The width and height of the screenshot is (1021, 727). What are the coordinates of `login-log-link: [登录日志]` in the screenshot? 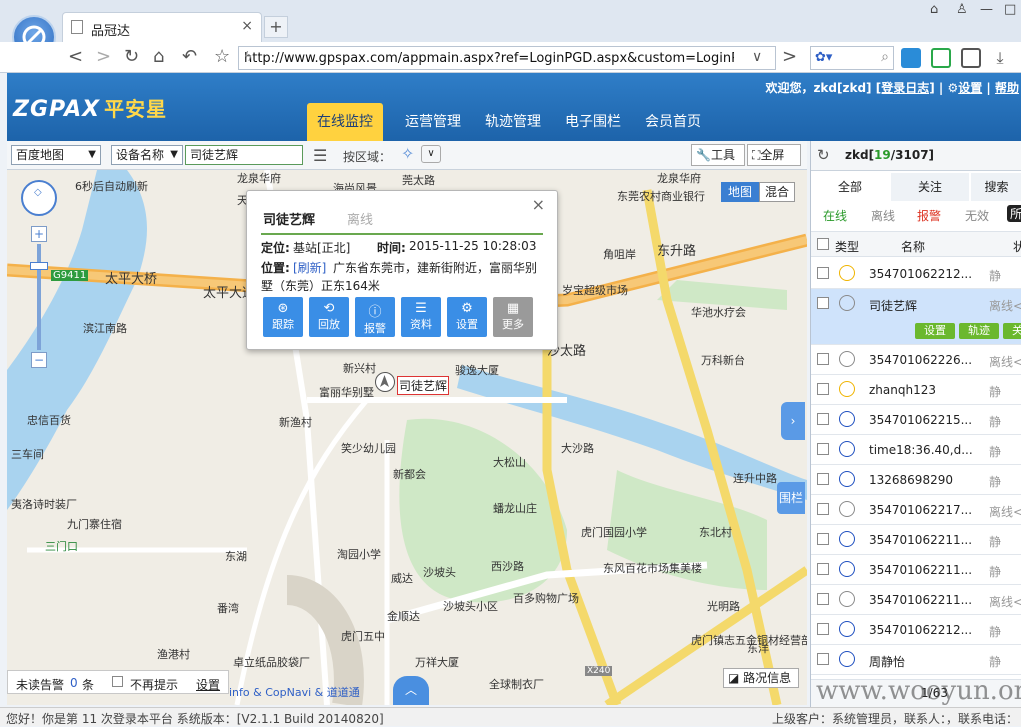 It's located at (905, 88).